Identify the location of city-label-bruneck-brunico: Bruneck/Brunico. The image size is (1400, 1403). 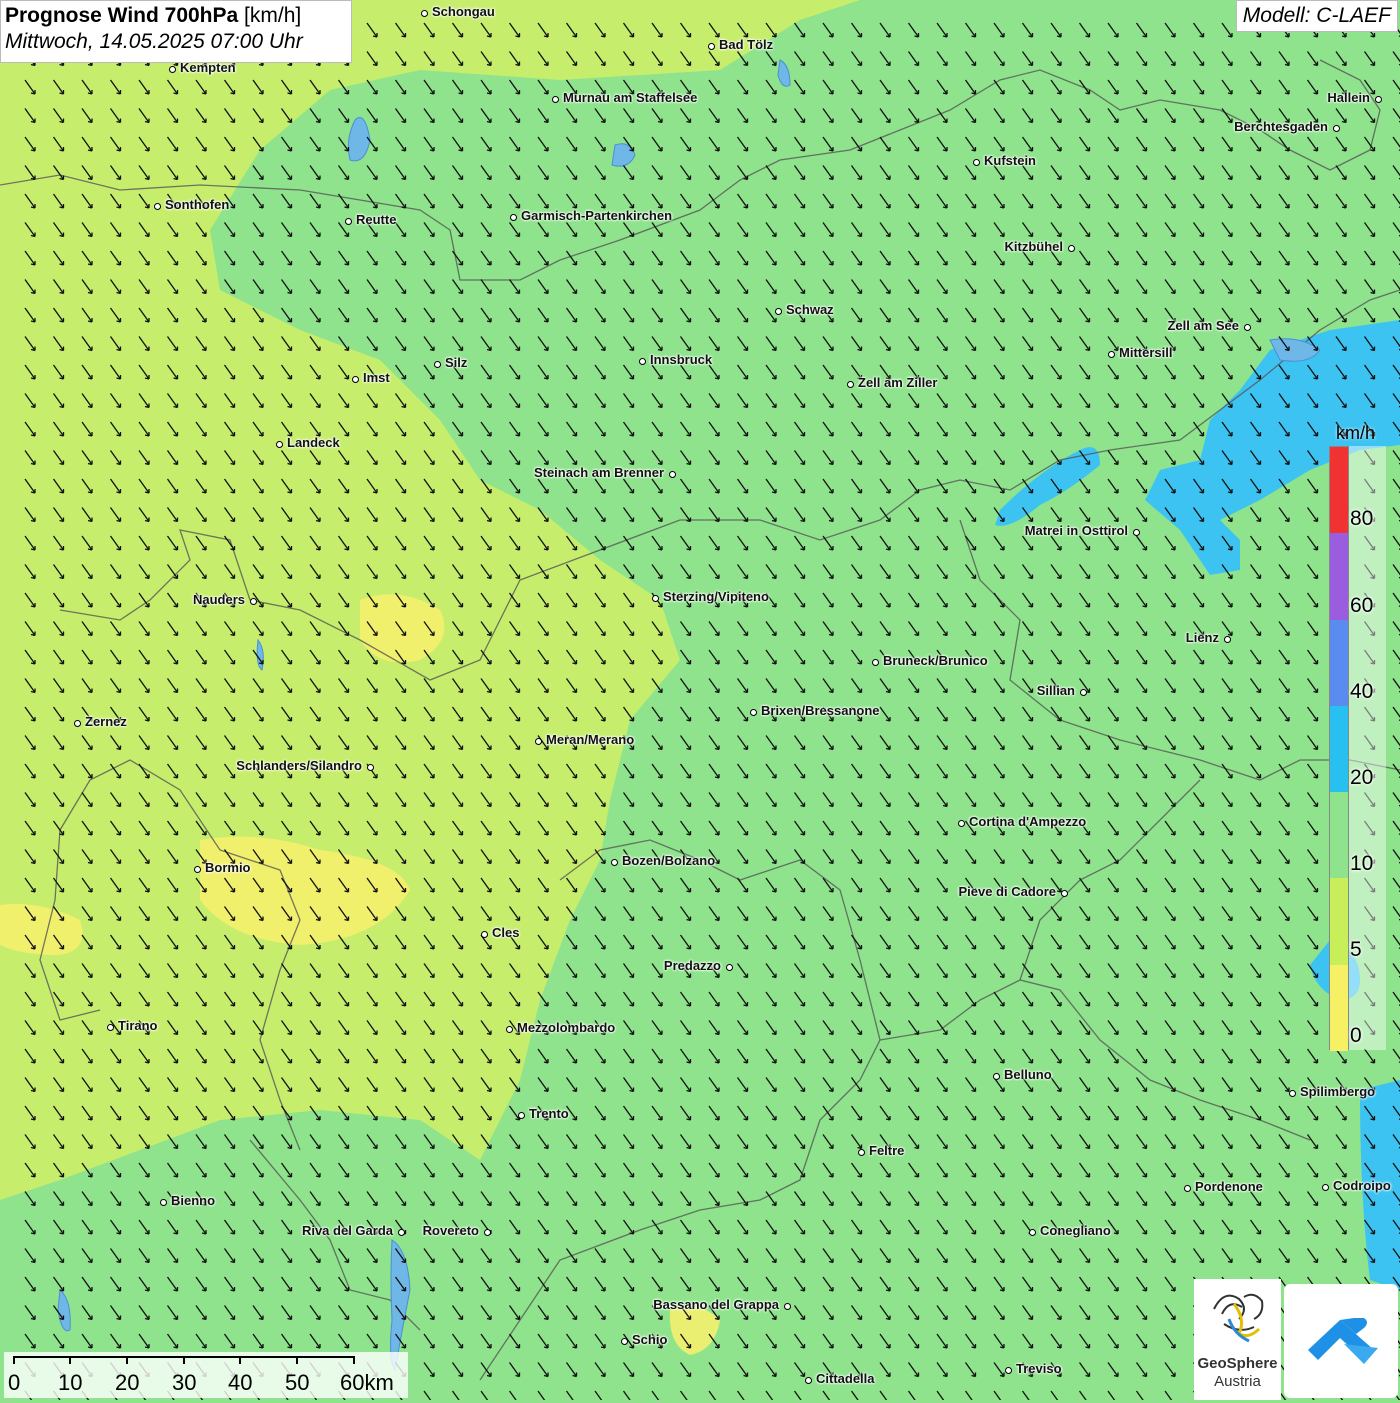
(935, 660).